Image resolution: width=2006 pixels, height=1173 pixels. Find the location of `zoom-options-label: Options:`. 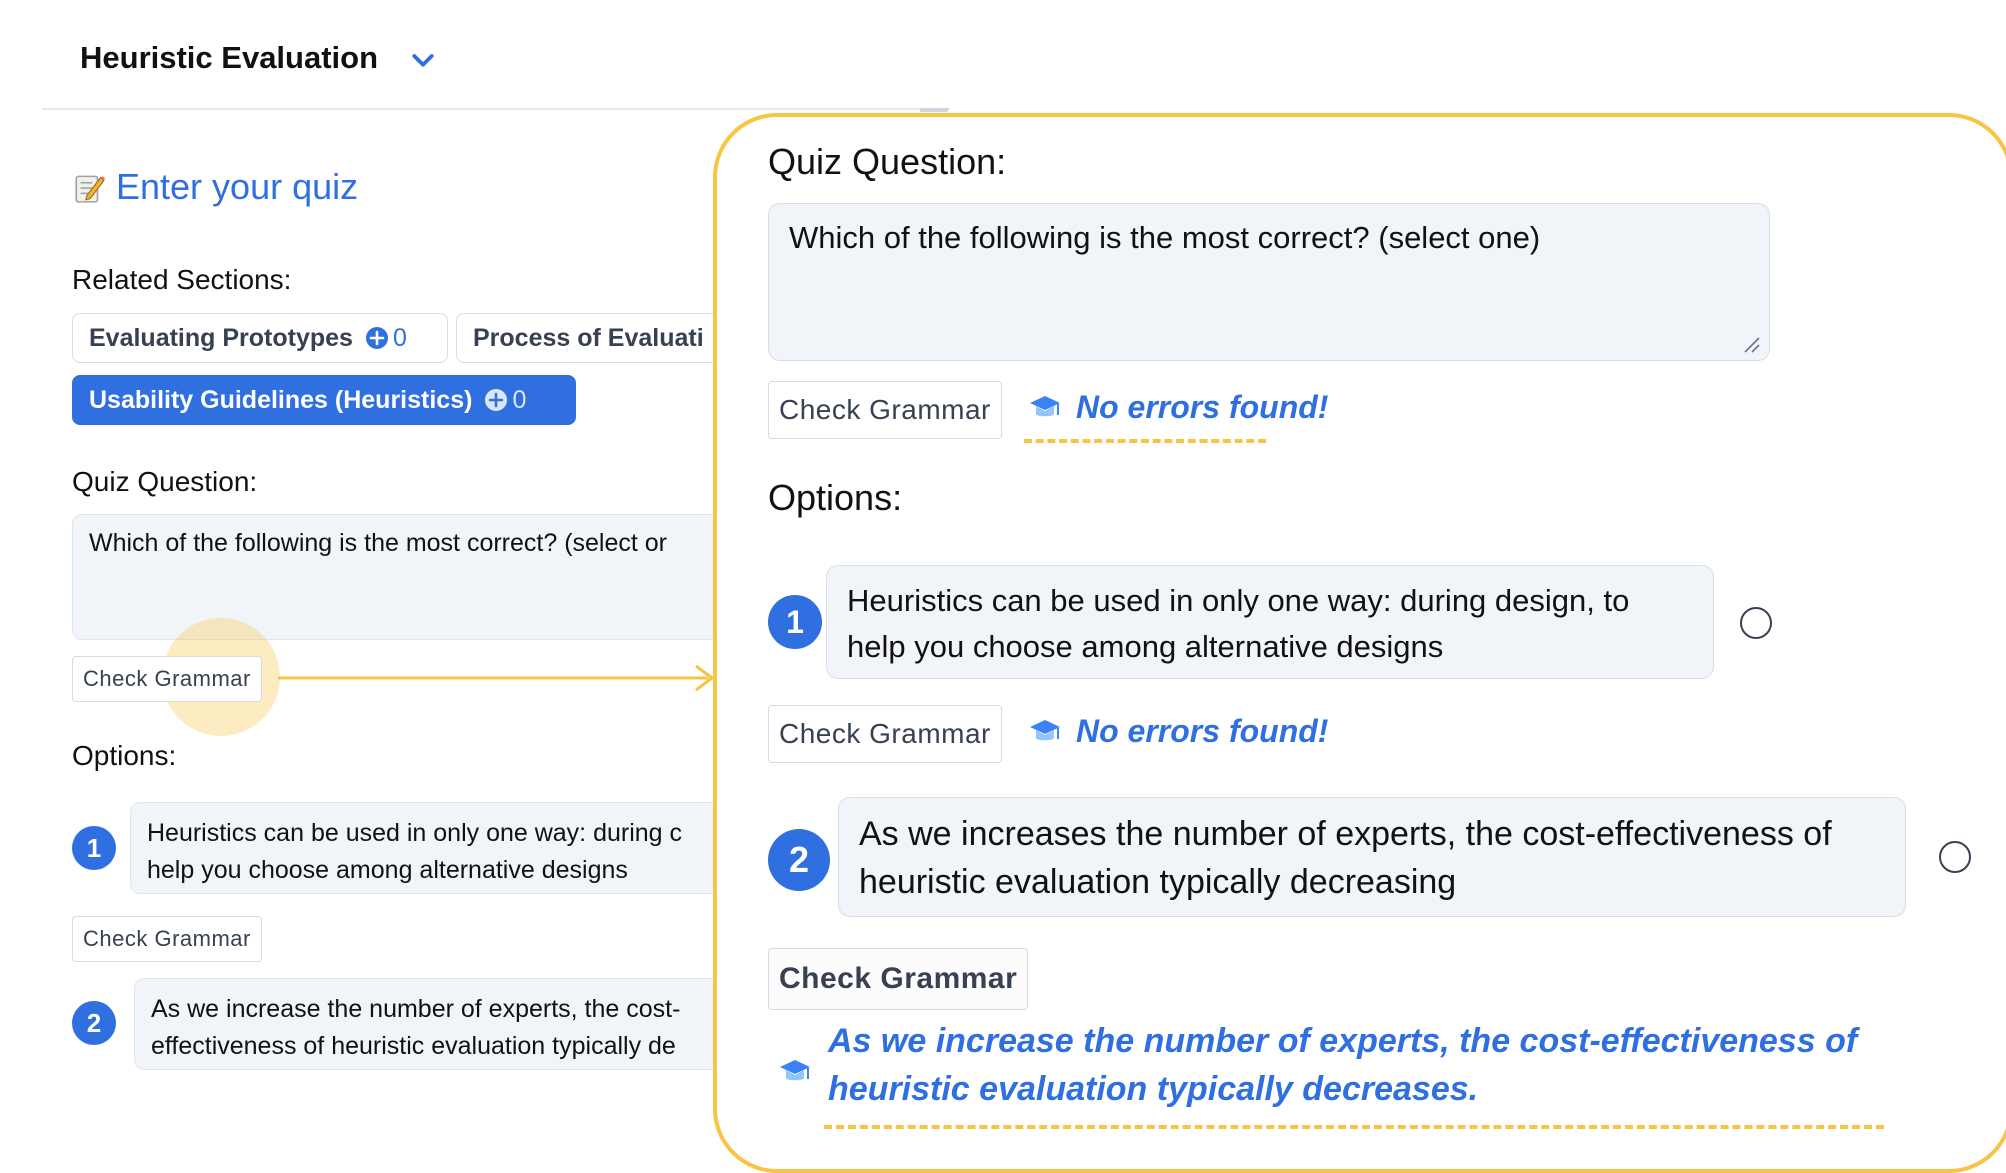

zoom-options-label: Options: is located at coordinates (835, 497).